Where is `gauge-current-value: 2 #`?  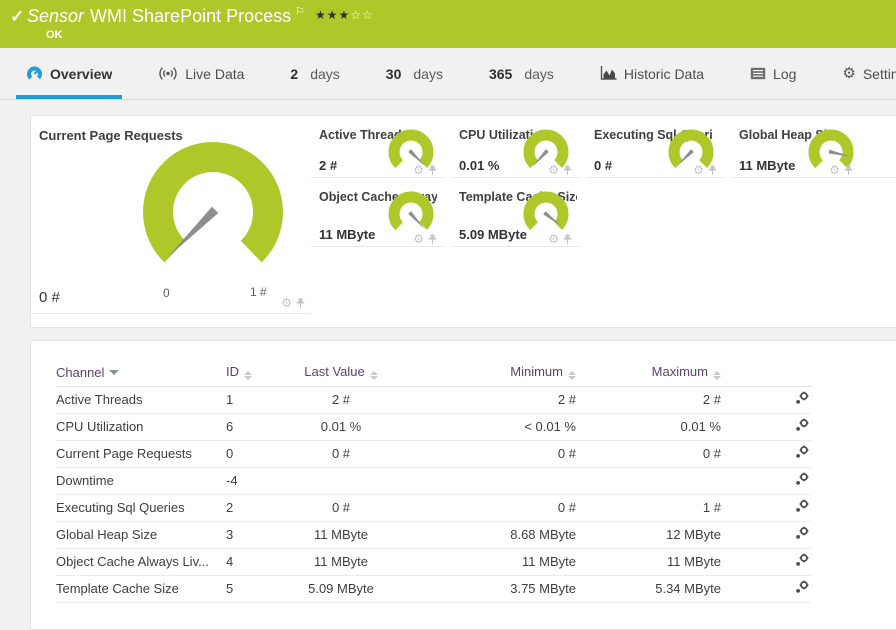
gauge-current-value: 2 # is located at coordinates (328, 165).